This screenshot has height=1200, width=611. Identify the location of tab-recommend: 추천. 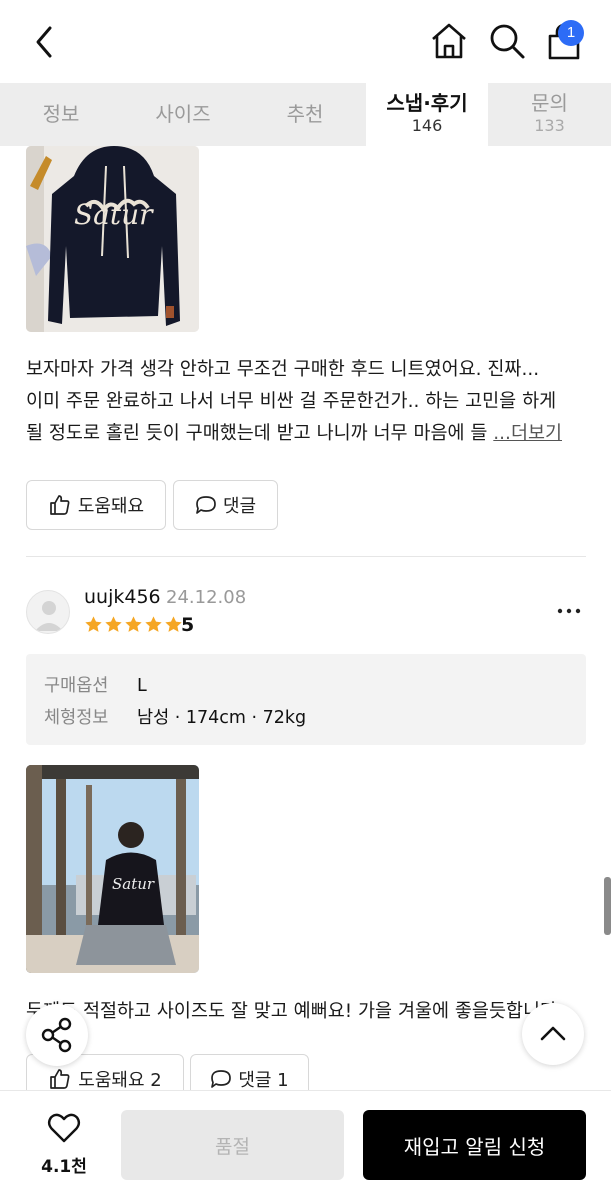
(305, 114).